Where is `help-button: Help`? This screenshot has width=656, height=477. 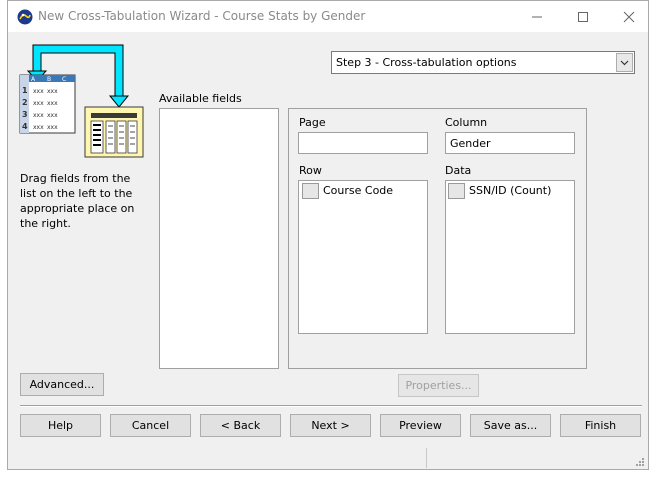 help-button: Help is located at coordinates (60, 425).